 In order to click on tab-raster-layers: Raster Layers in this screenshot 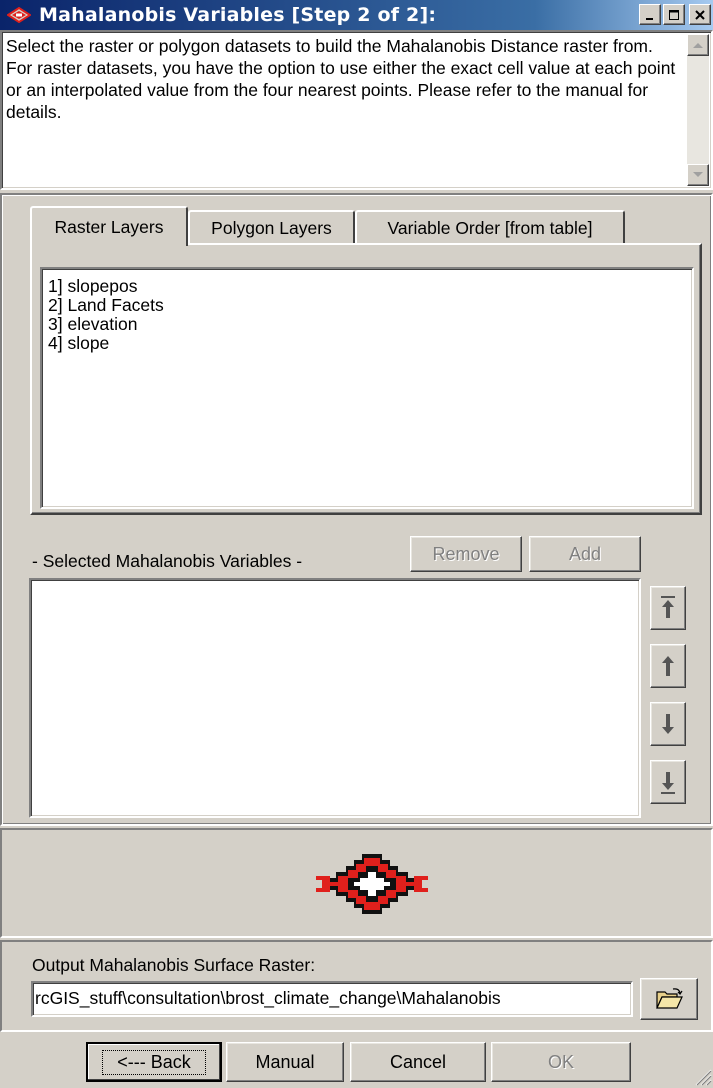, I will do `click(109, 226)`.